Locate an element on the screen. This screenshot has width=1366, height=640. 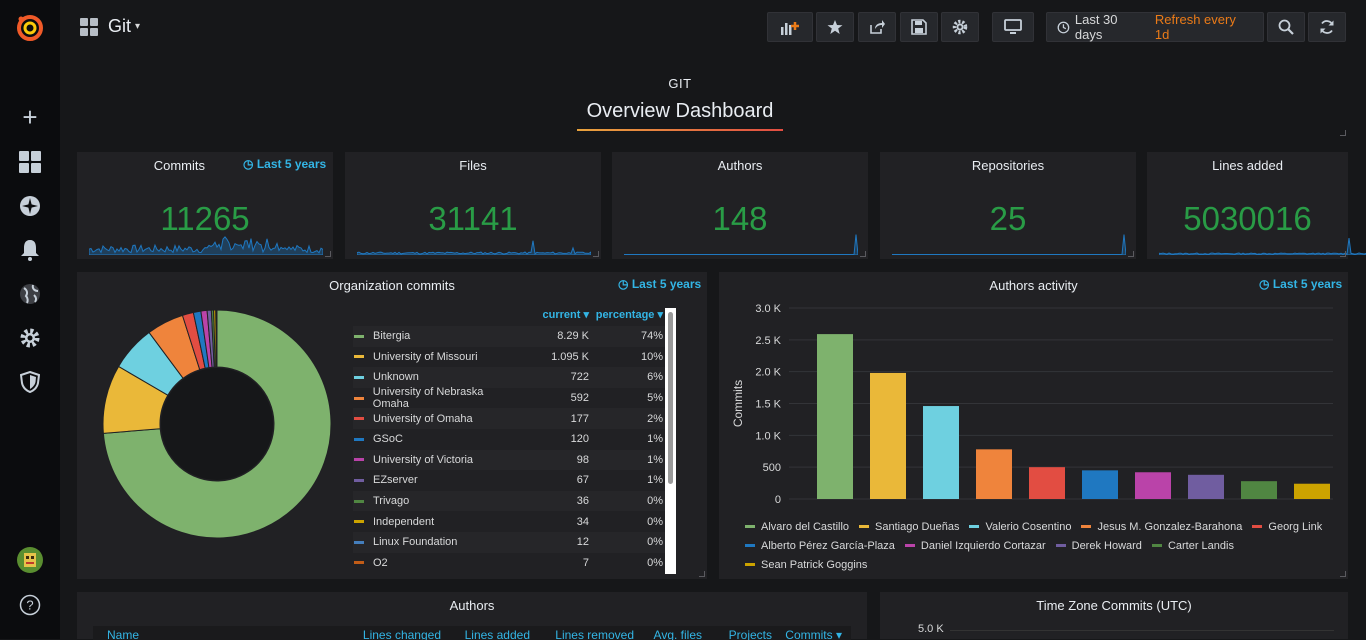
series-name: GSoC is located at coordinates (388, 439).